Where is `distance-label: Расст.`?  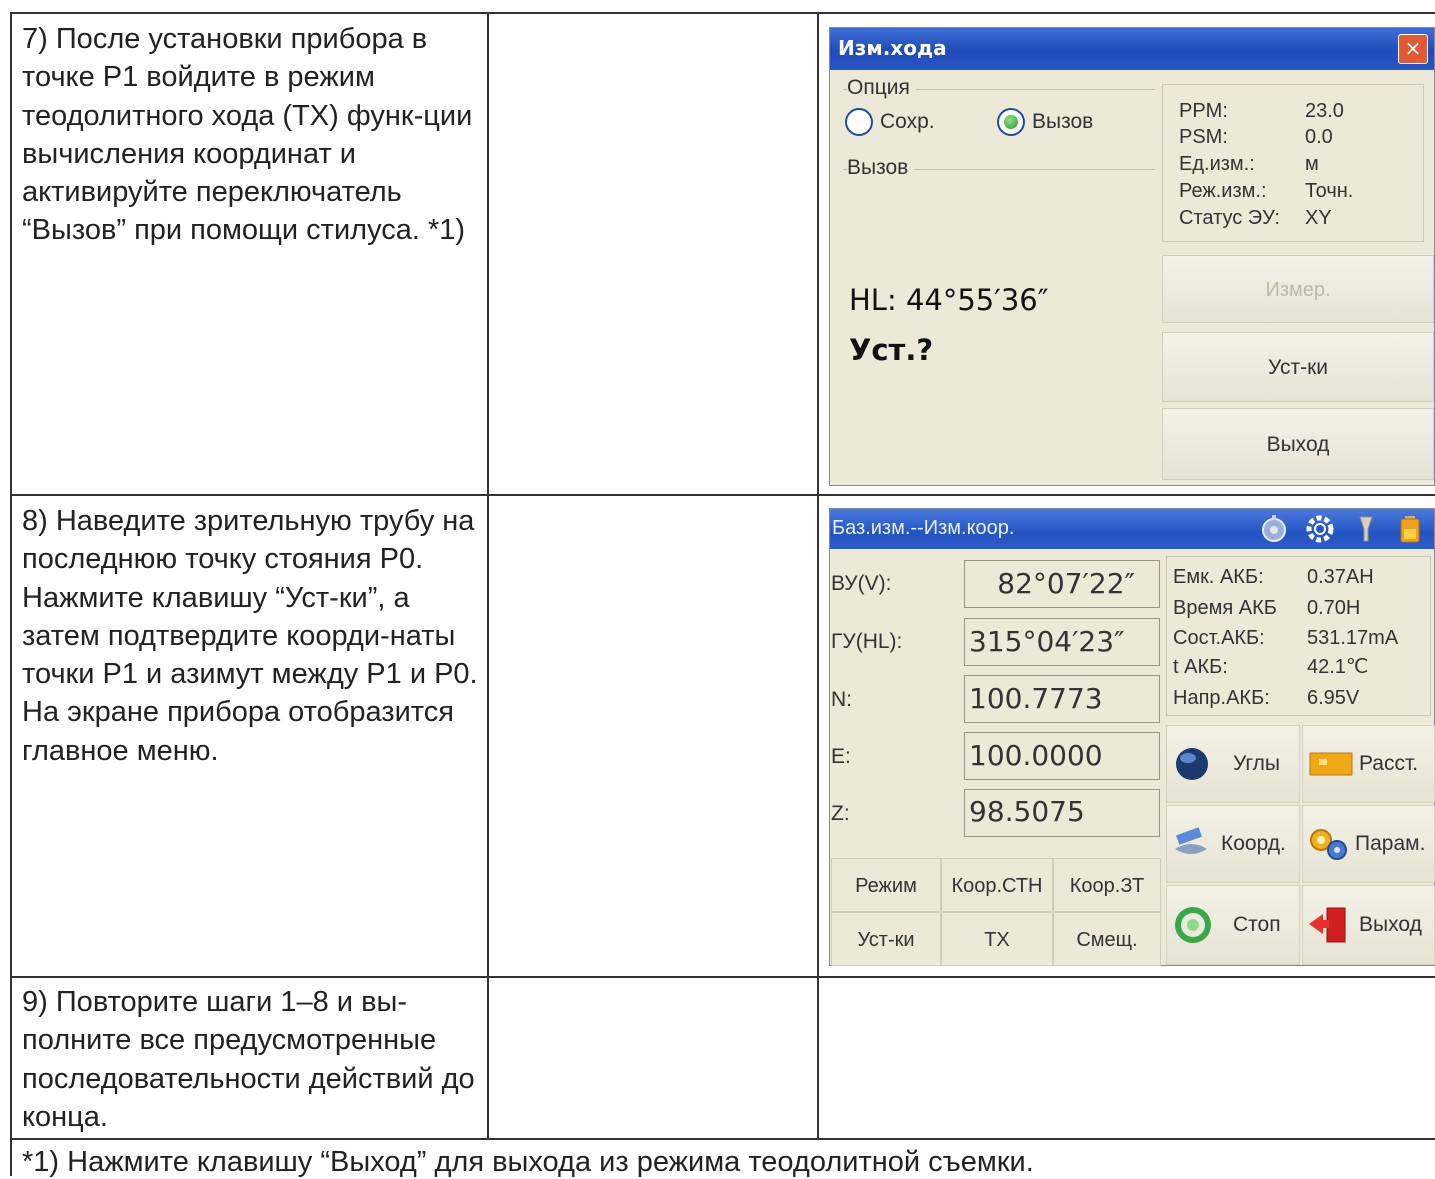 distance-label: Расст. is located at coordinates (1389, 763).